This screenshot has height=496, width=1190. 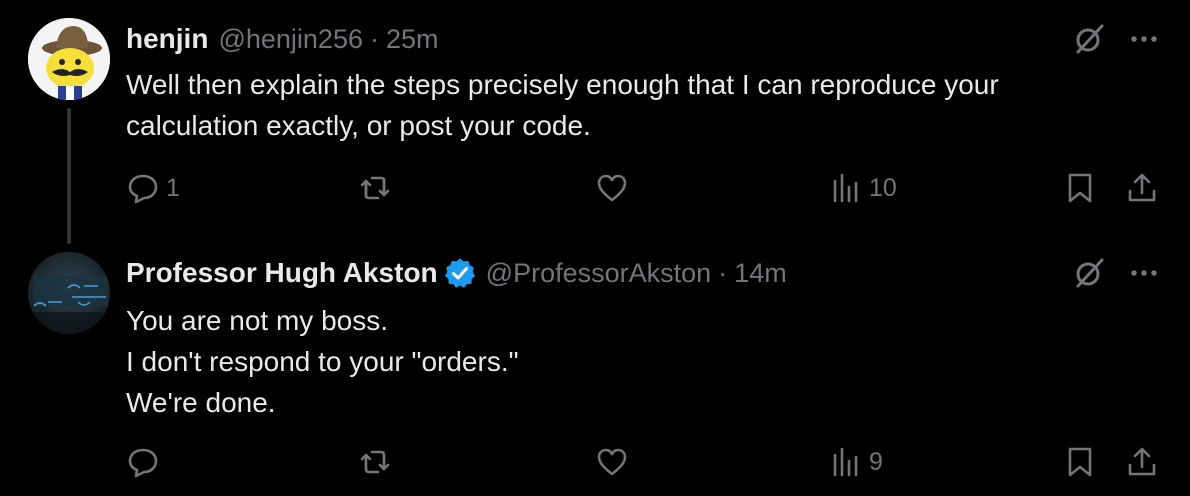 I want to click on reply-count: 1, so click(x=173, y=187).